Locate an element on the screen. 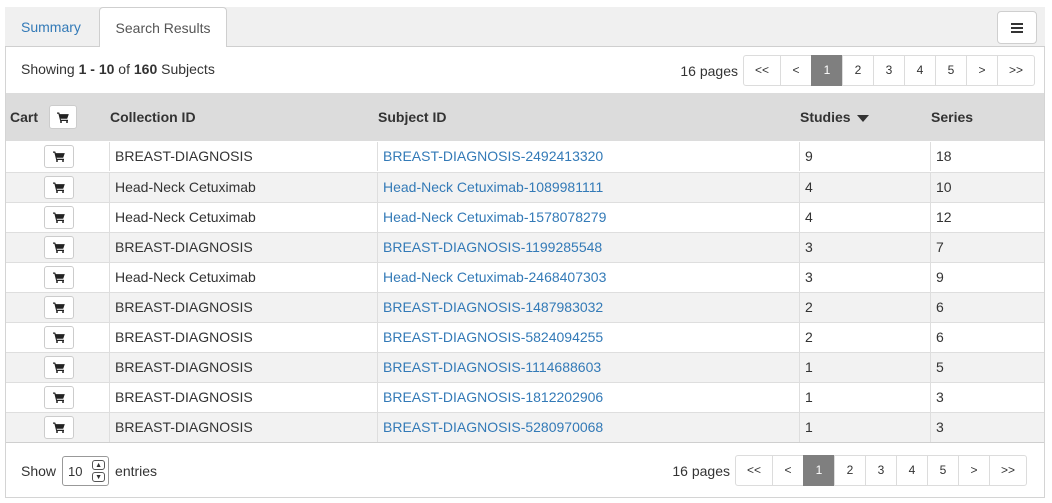  header-studies: Studies is located at coordinates (834, 117).